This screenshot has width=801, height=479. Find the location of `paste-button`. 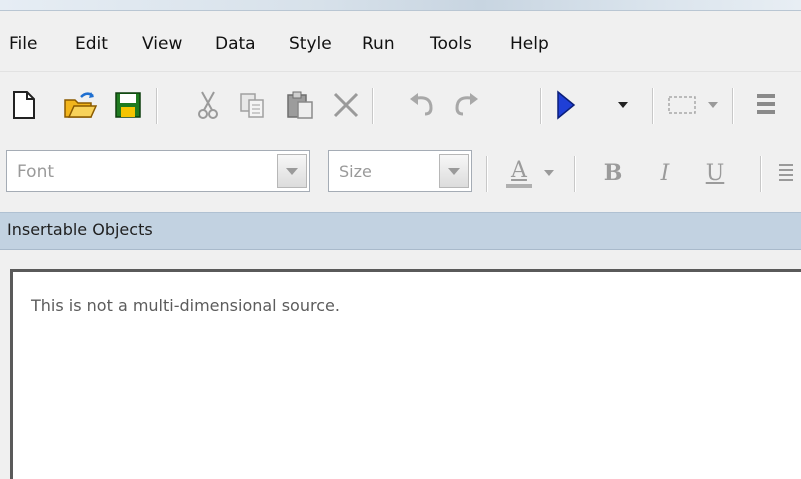

paste-button is located at coordinates (300, 105).